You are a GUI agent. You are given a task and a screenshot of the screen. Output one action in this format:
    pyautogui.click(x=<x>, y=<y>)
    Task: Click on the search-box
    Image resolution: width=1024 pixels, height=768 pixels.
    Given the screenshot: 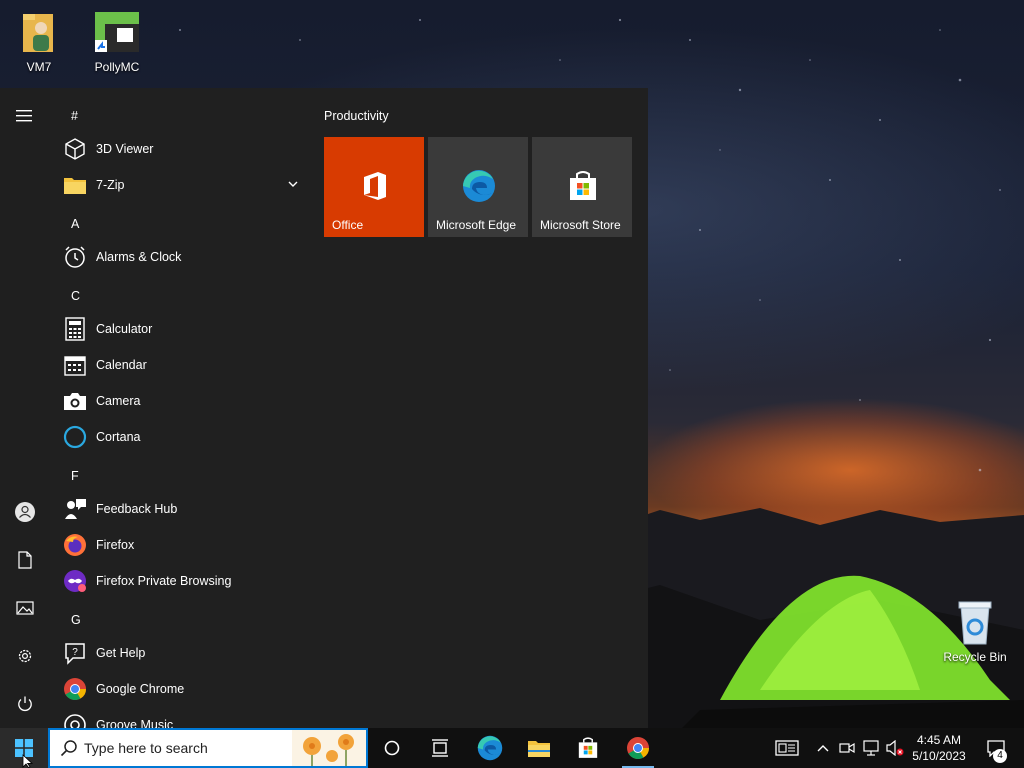 What is the action you would take?
    pyautogui.click(x=208, y=748)
    